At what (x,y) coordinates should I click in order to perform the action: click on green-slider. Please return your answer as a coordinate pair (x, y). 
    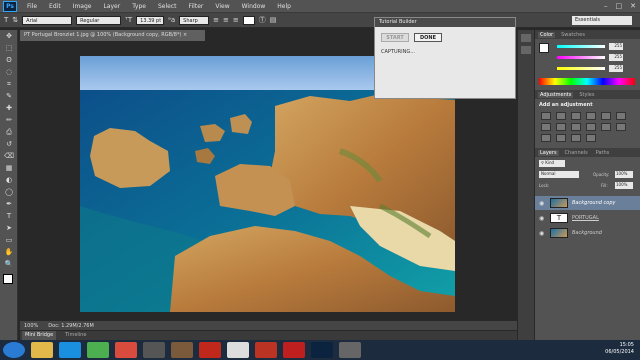
    Looking at the image, I should click on (581, 57).